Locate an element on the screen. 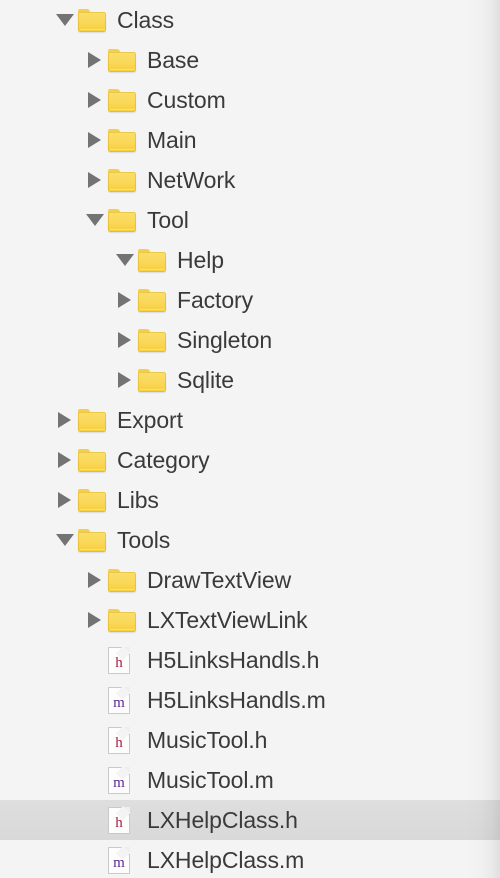  tree-row: LXTextViewLink is located at coordinates (250, 620).